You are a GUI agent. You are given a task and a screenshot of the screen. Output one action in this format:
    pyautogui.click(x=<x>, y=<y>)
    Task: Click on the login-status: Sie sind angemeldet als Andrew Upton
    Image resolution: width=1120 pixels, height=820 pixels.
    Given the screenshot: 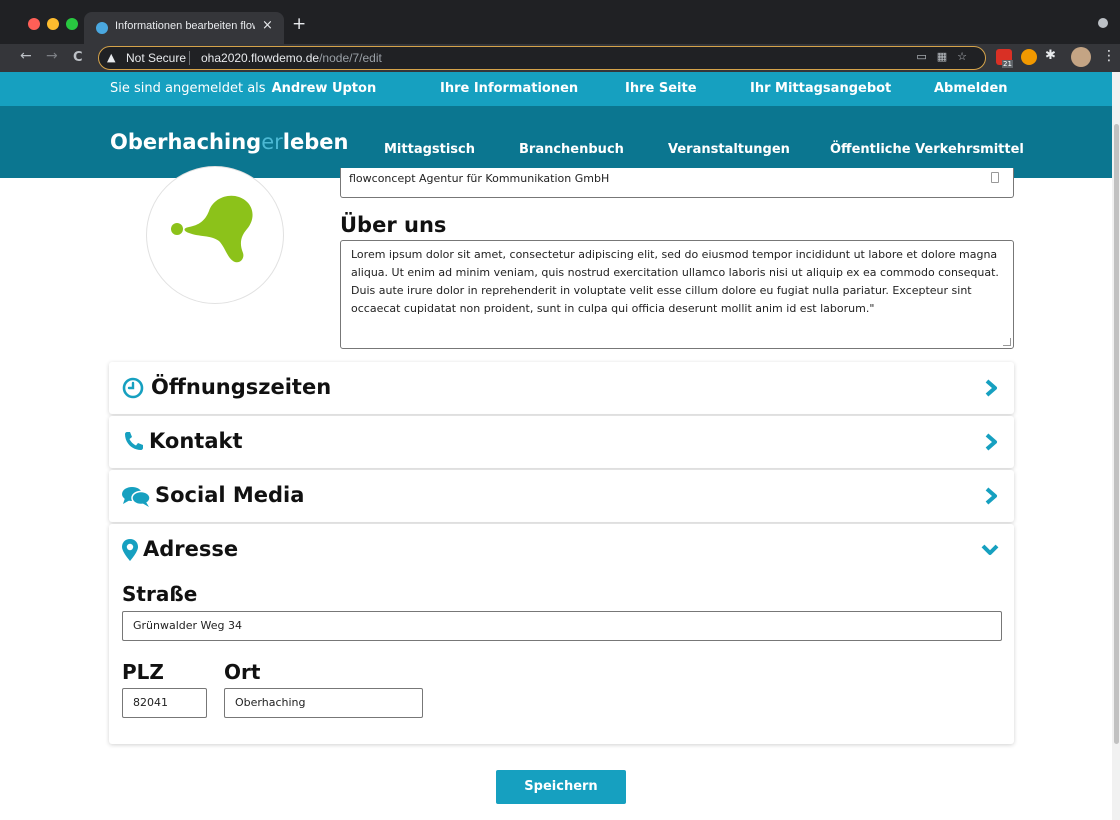 What is the action you would take?
    pyautogui.click(x=243, y=88)
    